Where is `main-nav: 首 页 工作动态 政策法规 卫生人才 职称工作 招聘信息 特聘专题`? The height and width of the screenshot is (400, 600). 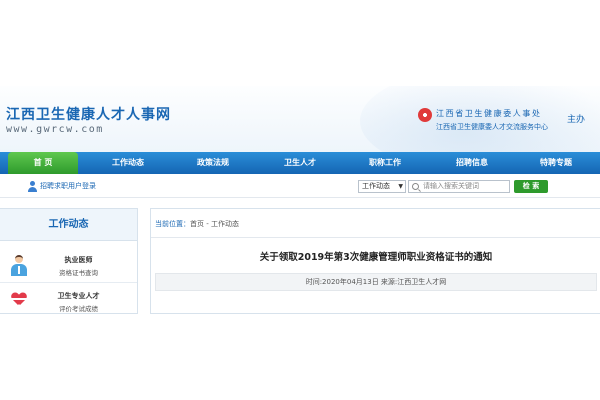 main-nav: 首 页 工作动态 政策法规 卫生人才 职称工作 招聘信息 特聘专题 is located at coordinates (300, 163).